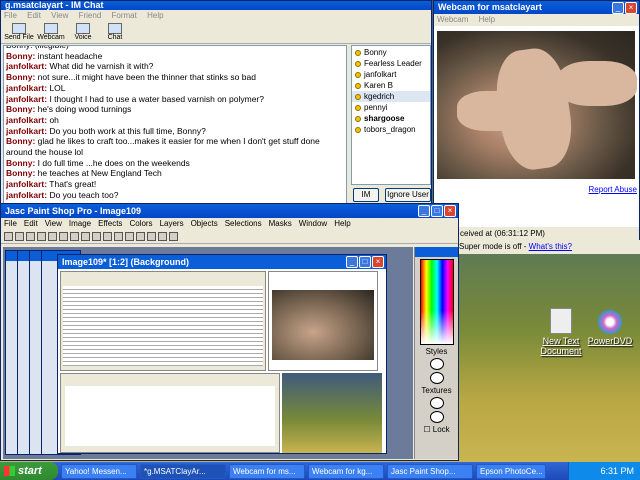 This screenshot has height=480, width=640. What do you see at coordinates (561, 332) in the screenshot?
I see `desktop-icon-new-text-document: New Text Document` at bounding box center [561, 332].